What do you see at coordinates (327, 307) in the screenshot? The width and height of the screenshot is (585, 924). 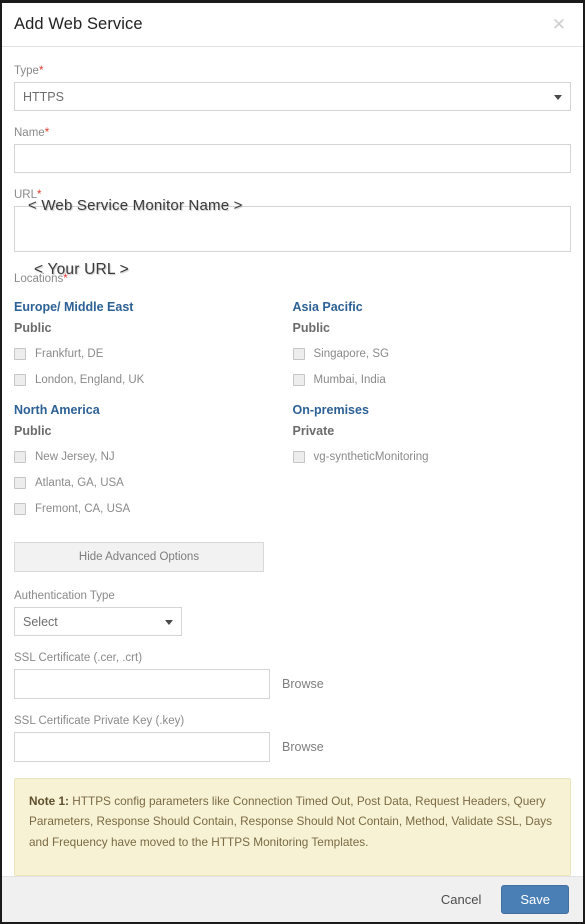 I see `region-title: Asia Pacific` at bounding box center [327, 307].